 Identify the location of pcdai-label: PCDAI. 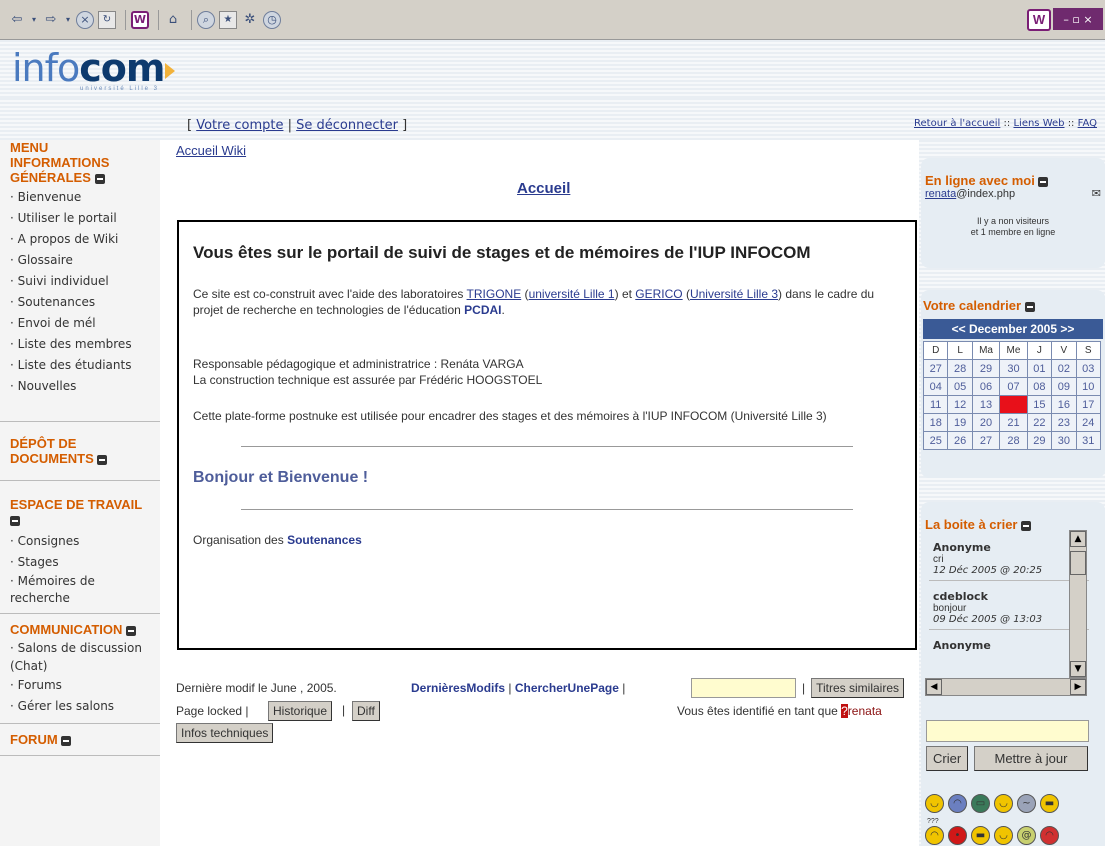
(482, 310).